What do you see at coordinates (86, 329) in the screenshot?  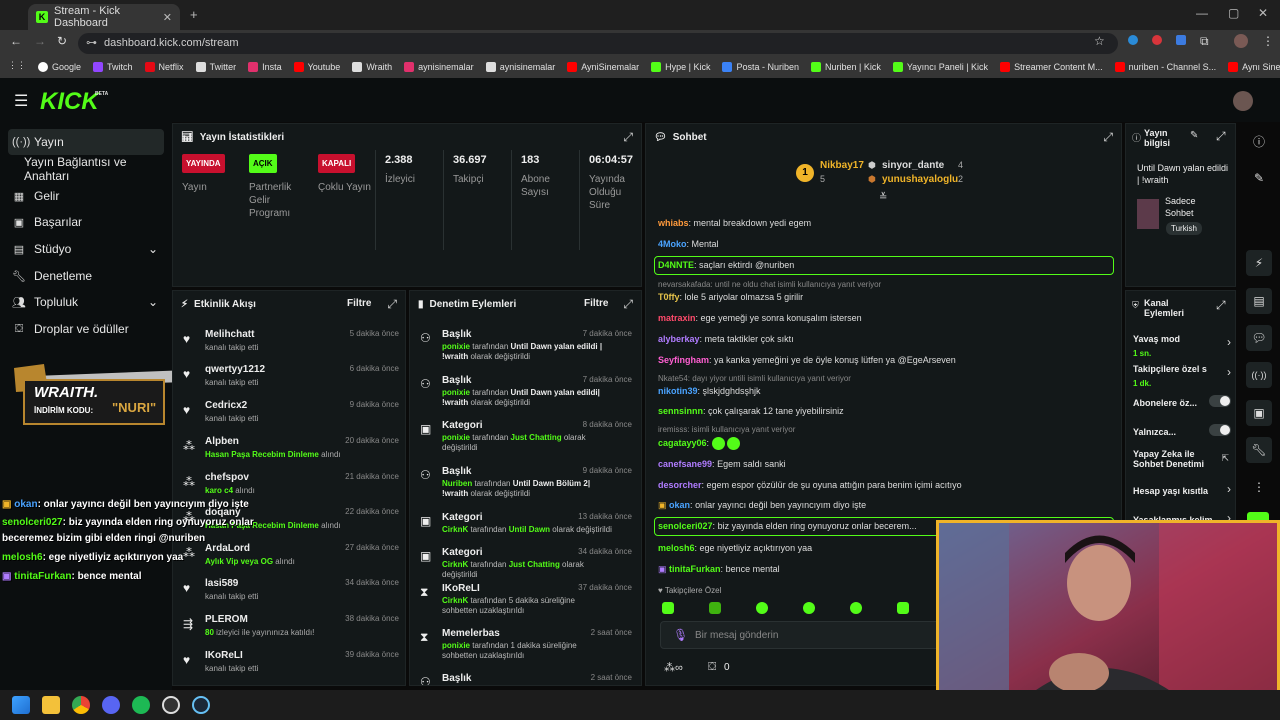 I see `sidebar-item-droplar: ⛋ Droplar ve ödüller` at bounding box center [86, 329].